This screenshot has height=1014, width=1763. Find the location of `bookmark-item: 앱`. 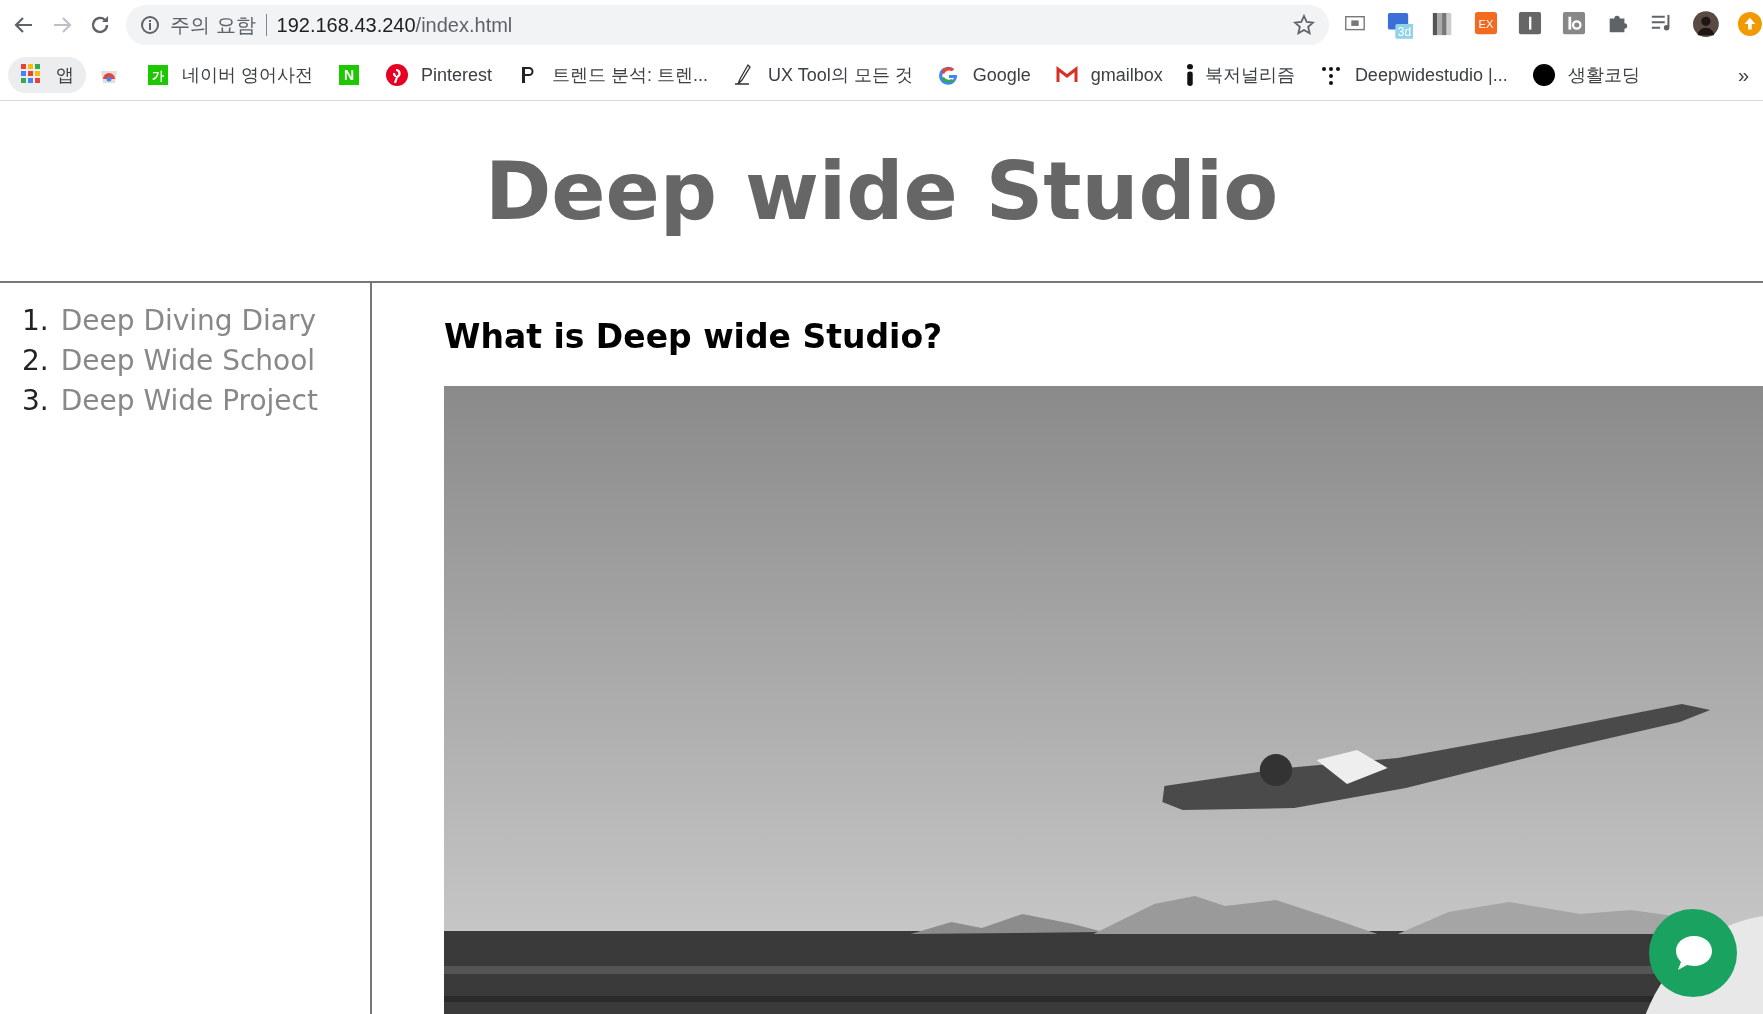

bookmark-item: 앱 is located at coordinates (47, 75).